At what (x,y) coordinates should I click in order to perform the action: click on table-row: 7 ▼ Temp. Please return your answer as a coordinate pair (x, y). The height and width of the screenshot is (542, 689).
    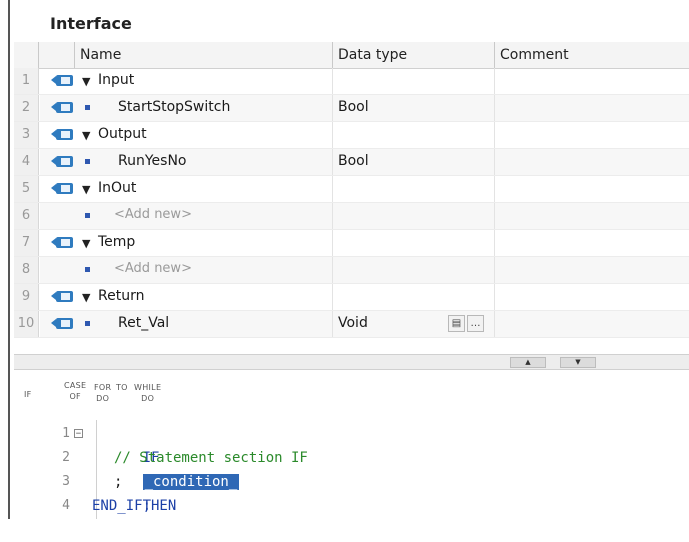
    Looking at the image, I should click on (351, 243).